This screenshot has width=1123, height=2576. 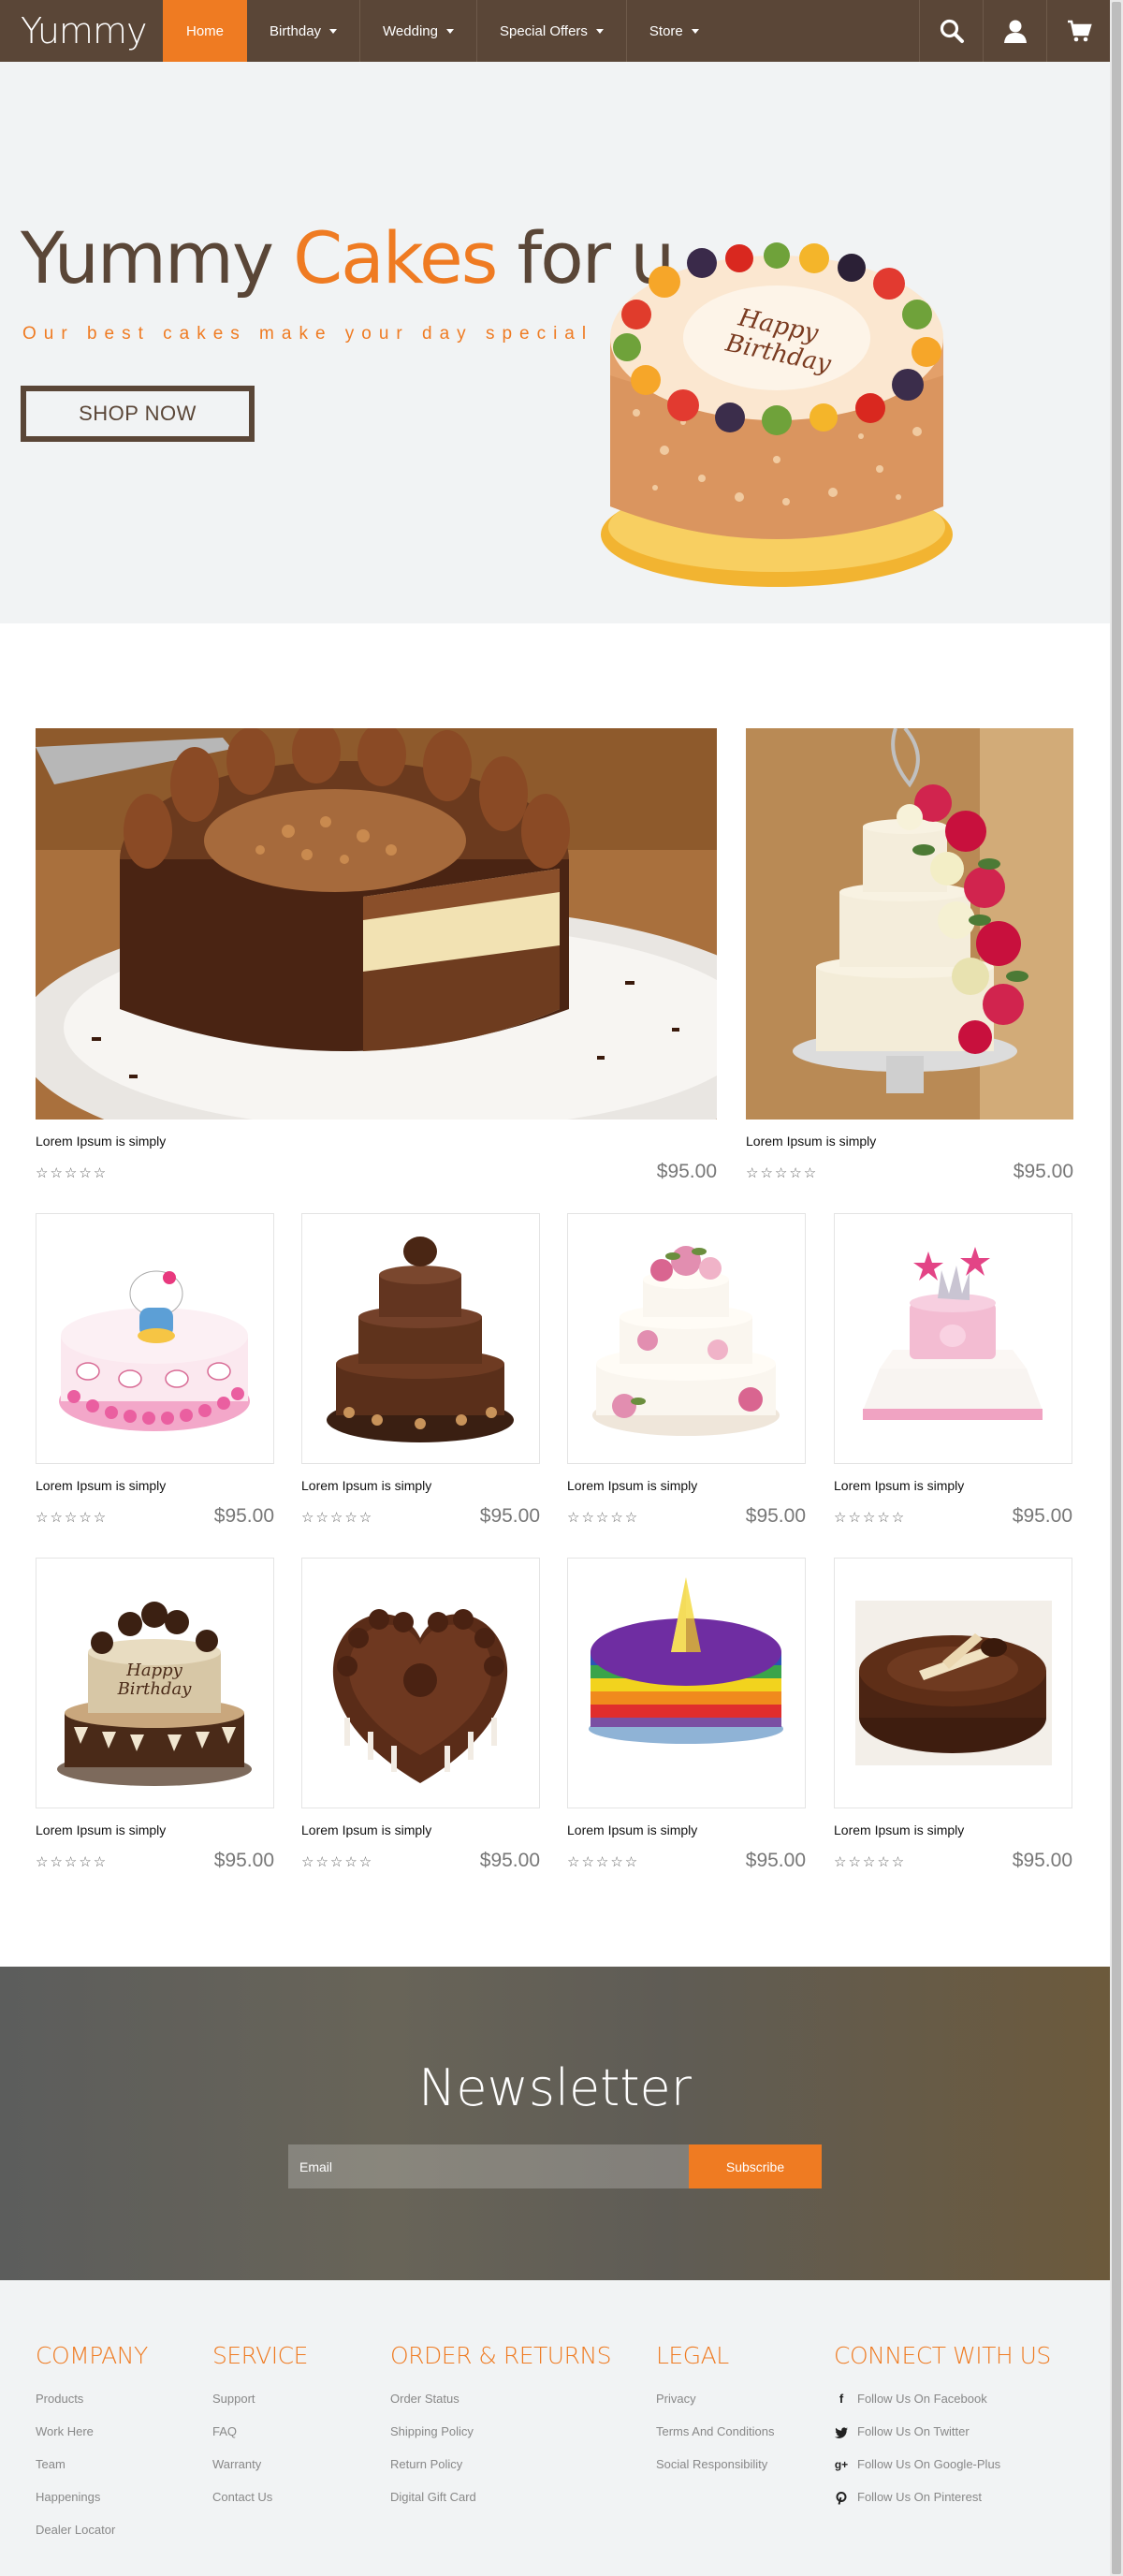 I want to click on chocolate-cake-image, so click(x=376, y=924).